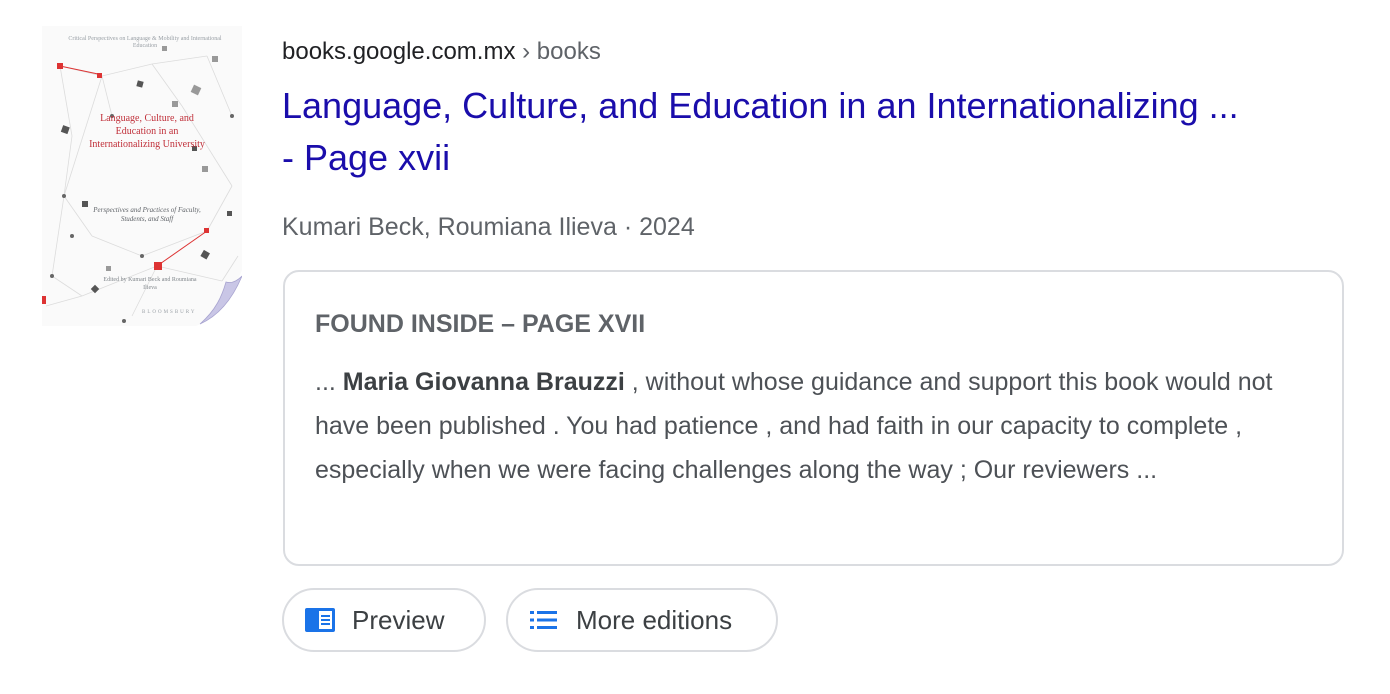  I want to click on preview-button: Preview, so click(384, 620).